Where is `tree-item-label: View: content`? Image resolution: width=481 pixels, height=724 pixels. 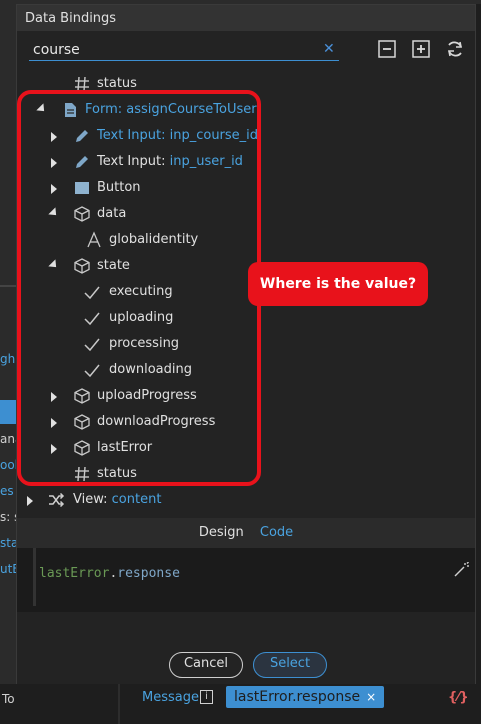 tree-item-label: View: content is located at coordinates (117, 500).